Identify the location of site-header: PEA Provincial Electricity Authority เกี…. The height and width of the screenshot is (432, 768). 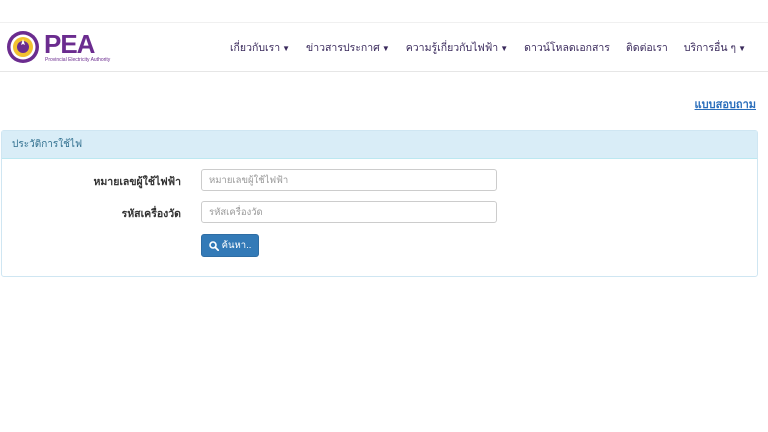
(384, 47).